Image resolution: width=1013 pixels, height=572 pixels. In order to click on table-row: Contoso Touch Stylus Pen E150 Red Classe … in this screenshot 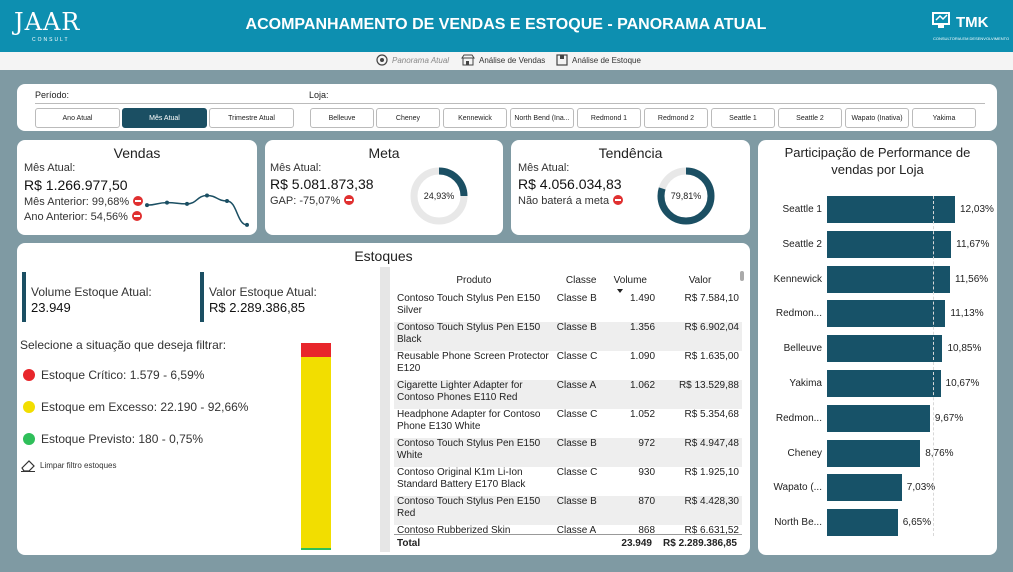, I will do `click(568, 510)`.